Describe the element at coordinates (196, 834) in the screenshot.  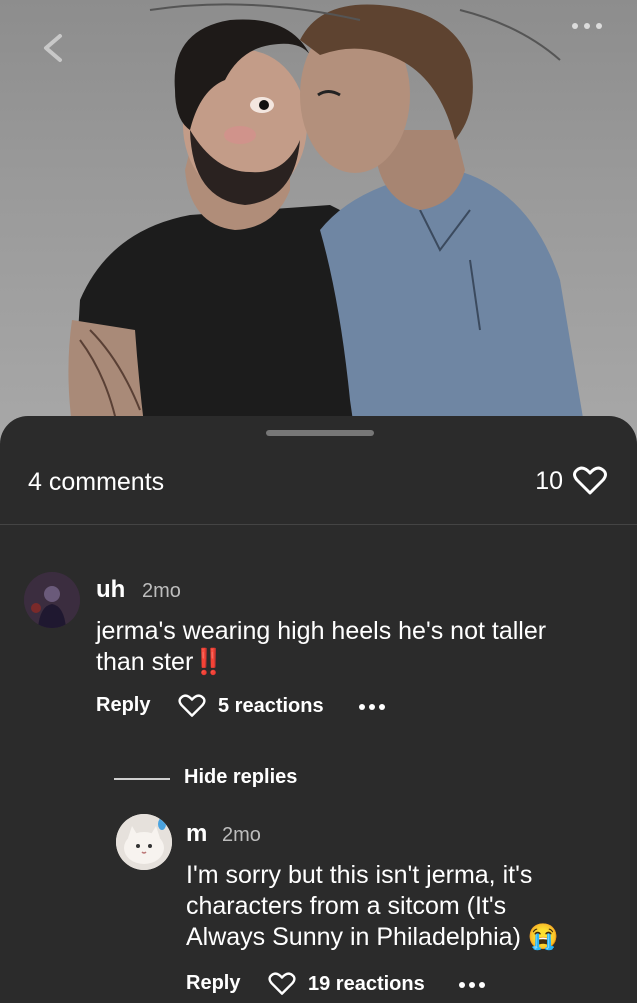
I see `reply-username: m` at that location.